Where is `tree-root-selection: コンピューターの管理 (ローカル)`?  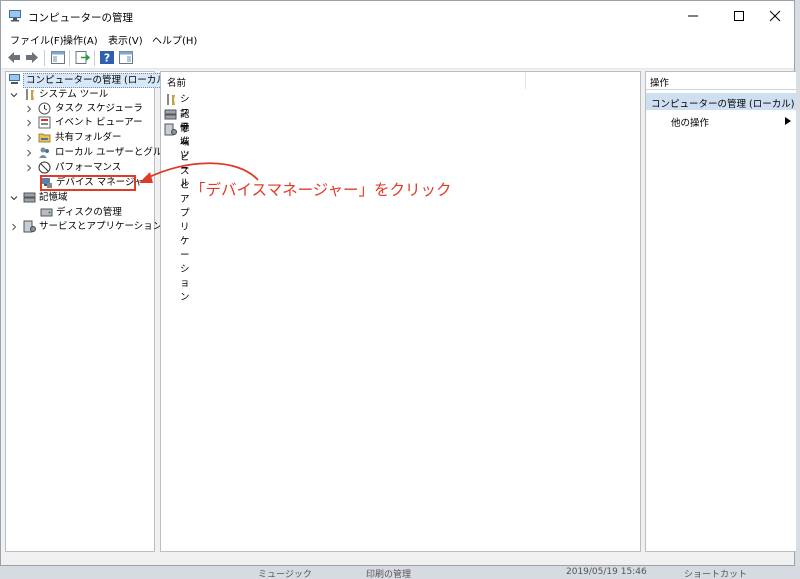 tree-root-selection: コンピューターの管理 (ローカル) is located at coordinates (98, 80).